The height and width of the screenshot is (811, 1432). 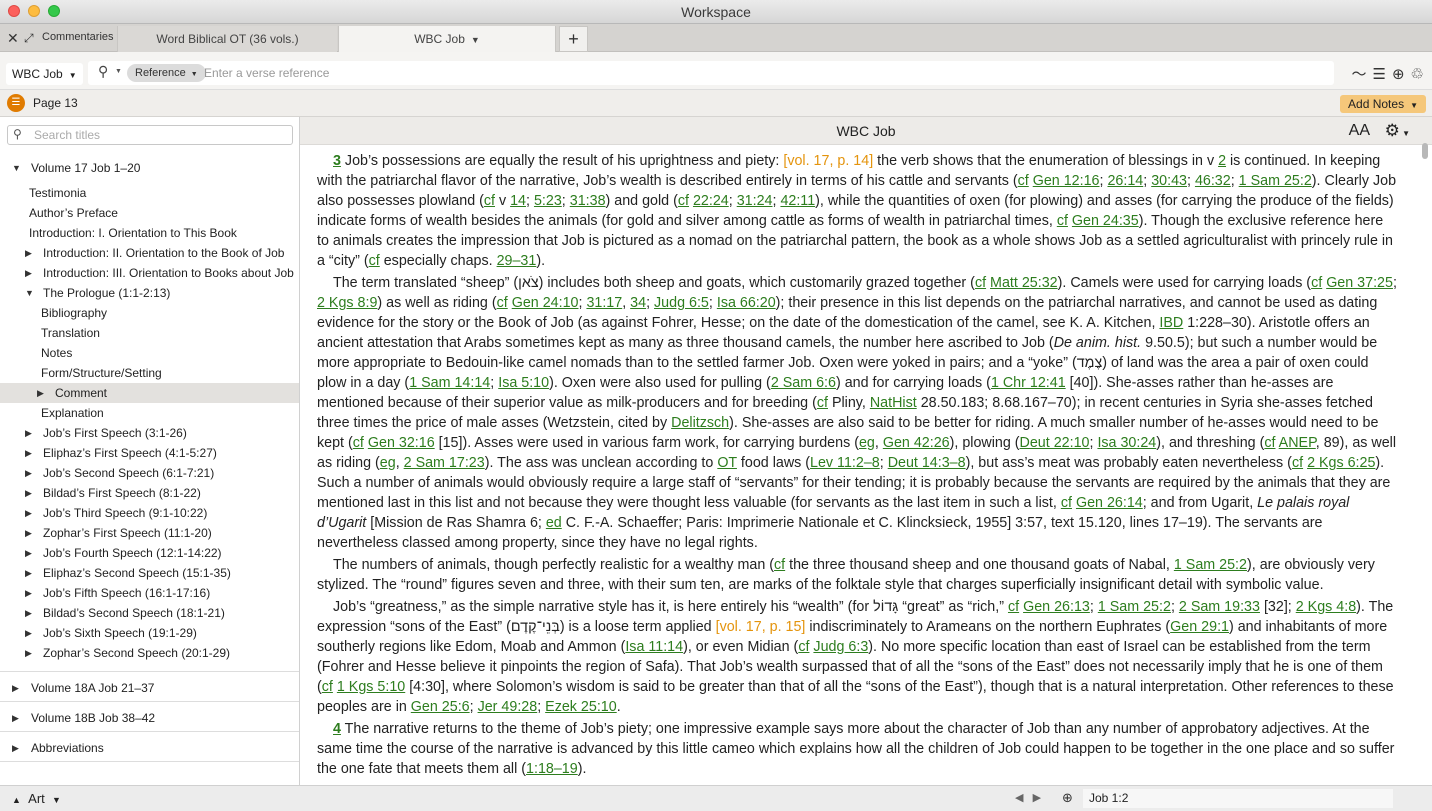 I want to click on toc-item: ▼ The Prologue (1:1-2:13), so click(x=149, y=293).